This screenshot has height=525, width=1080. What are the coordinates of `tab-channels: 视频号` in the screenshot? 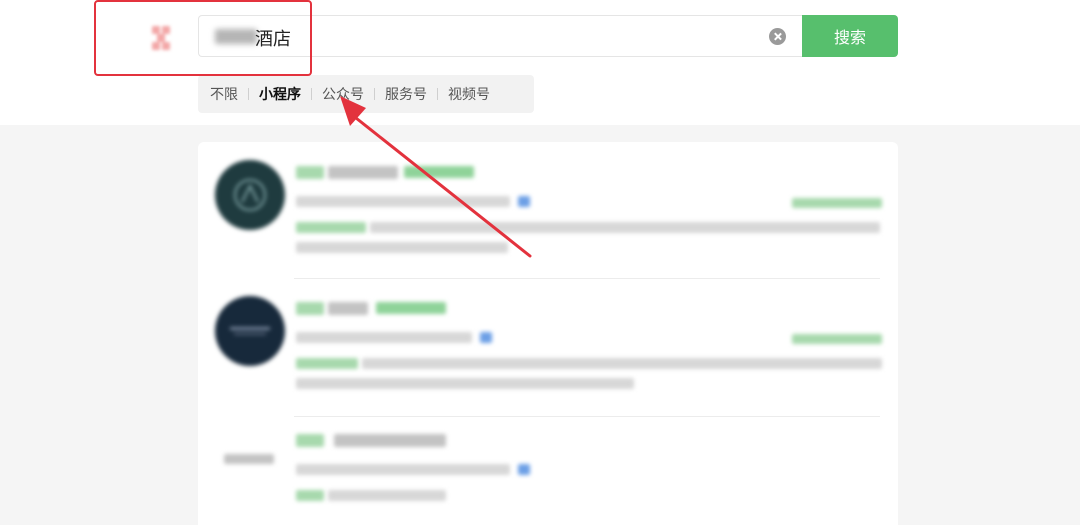 It's located at (469, 94).